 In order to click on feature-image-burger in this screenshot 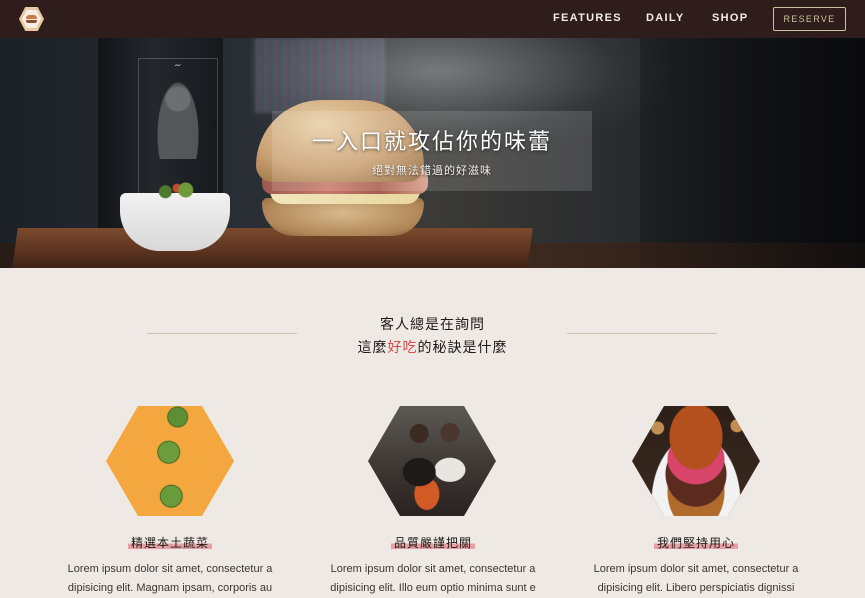, I will do `click(696, 461)`.